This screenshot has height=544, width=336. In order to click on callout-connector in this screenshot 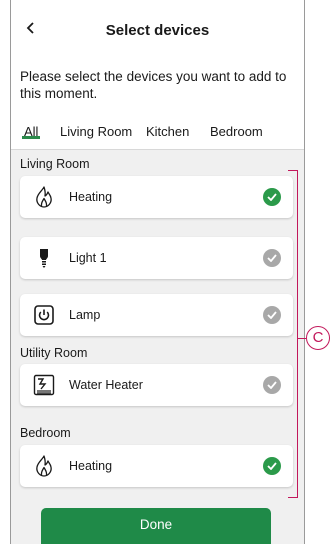, I will do `click(302, 338)`.